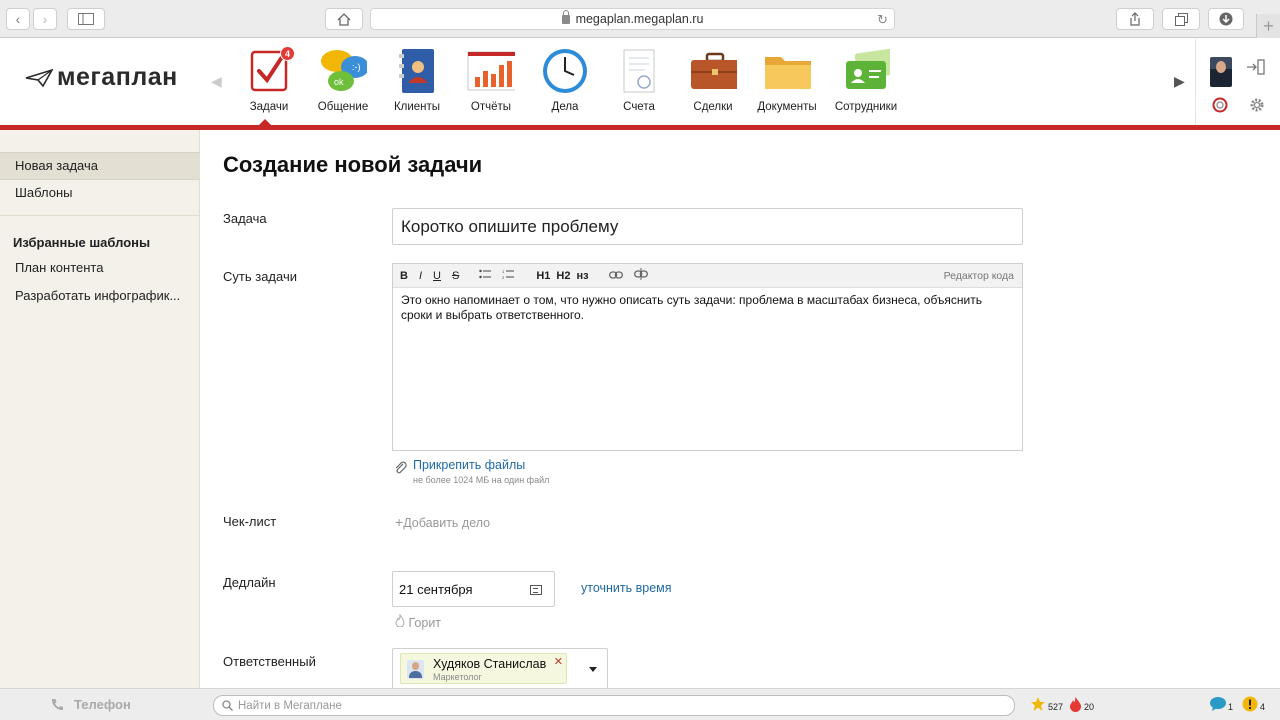  Describe the element at coordinates (1089, 707) in the screenshot. I see `fire-count: 20` at that location.